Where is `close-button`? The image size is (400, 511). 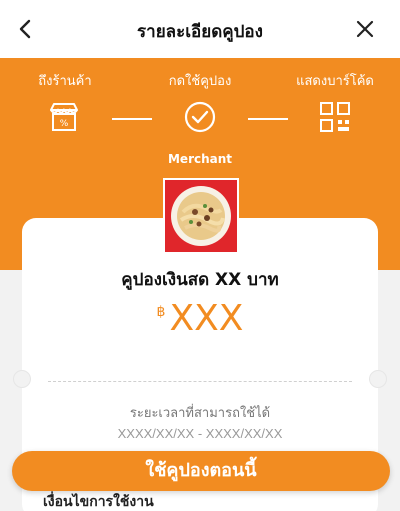 close-button is located at coordinates (365, 29).